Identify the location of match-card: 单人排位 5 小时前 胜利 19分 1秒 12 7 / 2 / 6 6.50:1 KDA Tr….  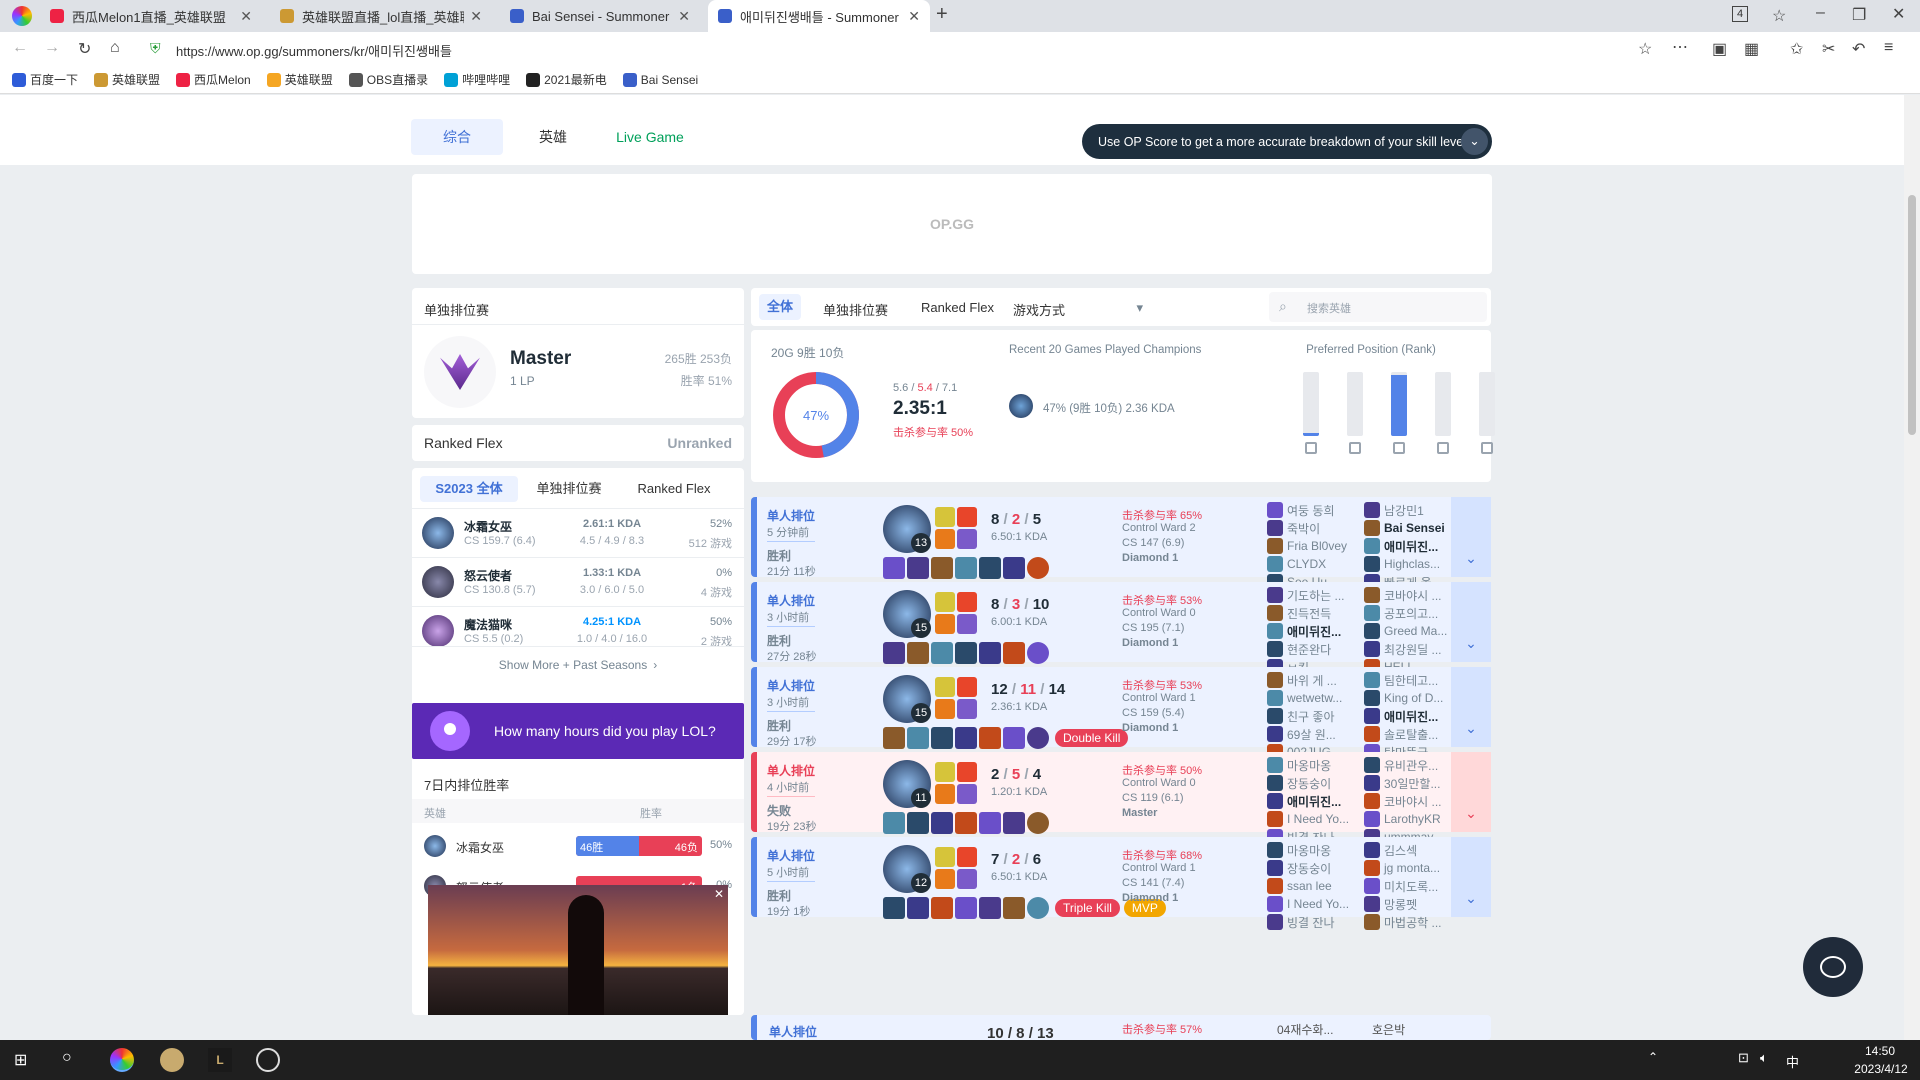
(1121, 883).